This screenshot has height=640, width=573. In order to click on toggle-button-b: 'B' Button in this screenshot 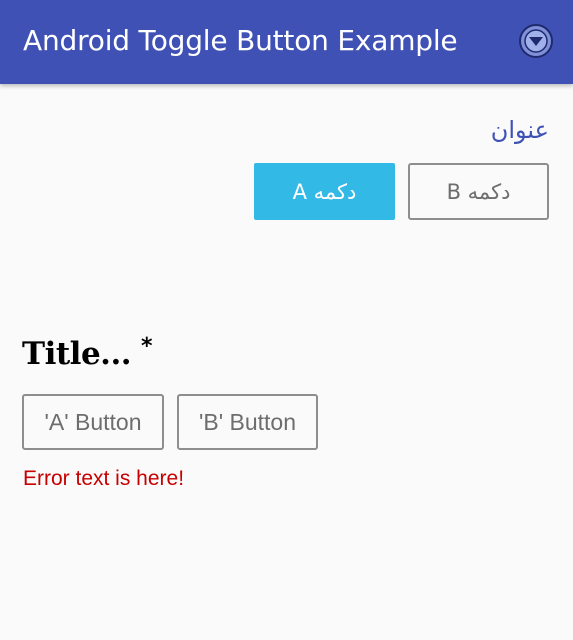, I will do `click(247, 422)`.